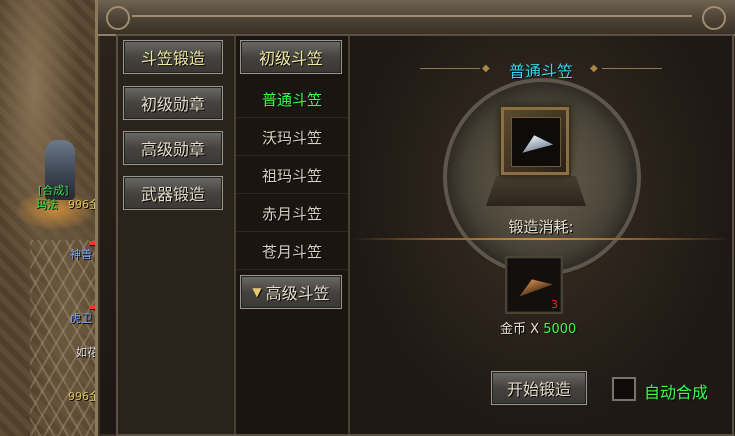 The image size is (735, 436). What do you see at coordinates (47, 204) in the screenshot?
I see `player-name: 玛法` at bounding box center [47, 204].